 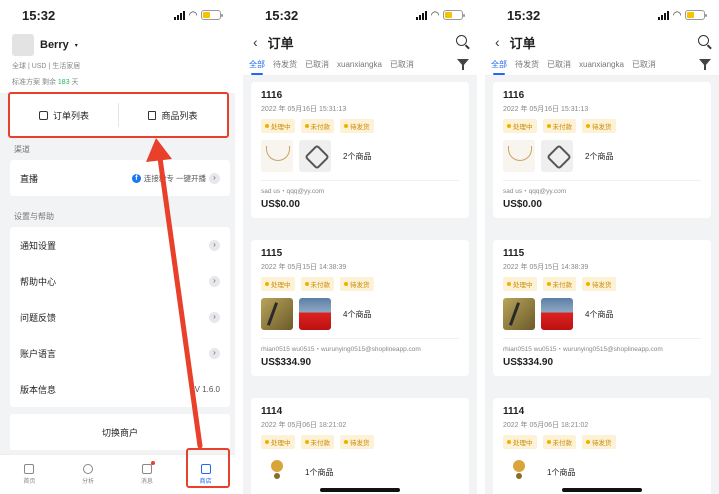 What do you see at coordinates (29, 469) in the screenshot?
I see `home-grid-icon` at bounding box center [29, 469].